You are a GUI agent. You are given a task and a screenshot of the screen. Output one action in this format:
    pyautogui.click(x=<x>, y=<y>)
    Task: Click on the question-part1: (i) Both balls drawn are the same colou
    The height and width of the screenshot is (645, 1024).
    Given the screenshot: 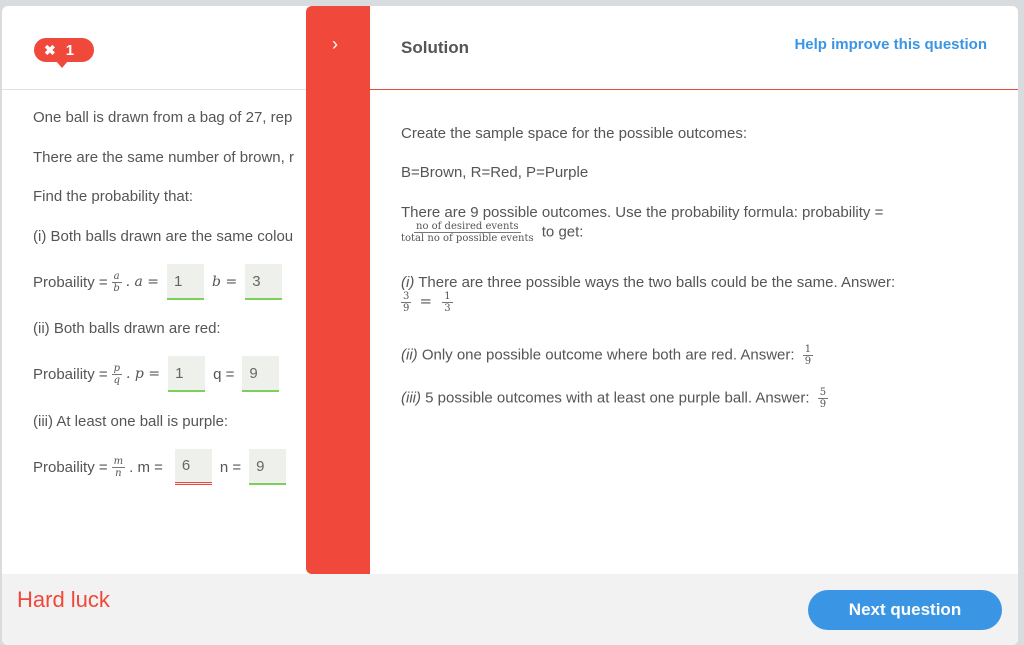 What is the action you would take?
    pyautogui.click(x=163, y=236)
    